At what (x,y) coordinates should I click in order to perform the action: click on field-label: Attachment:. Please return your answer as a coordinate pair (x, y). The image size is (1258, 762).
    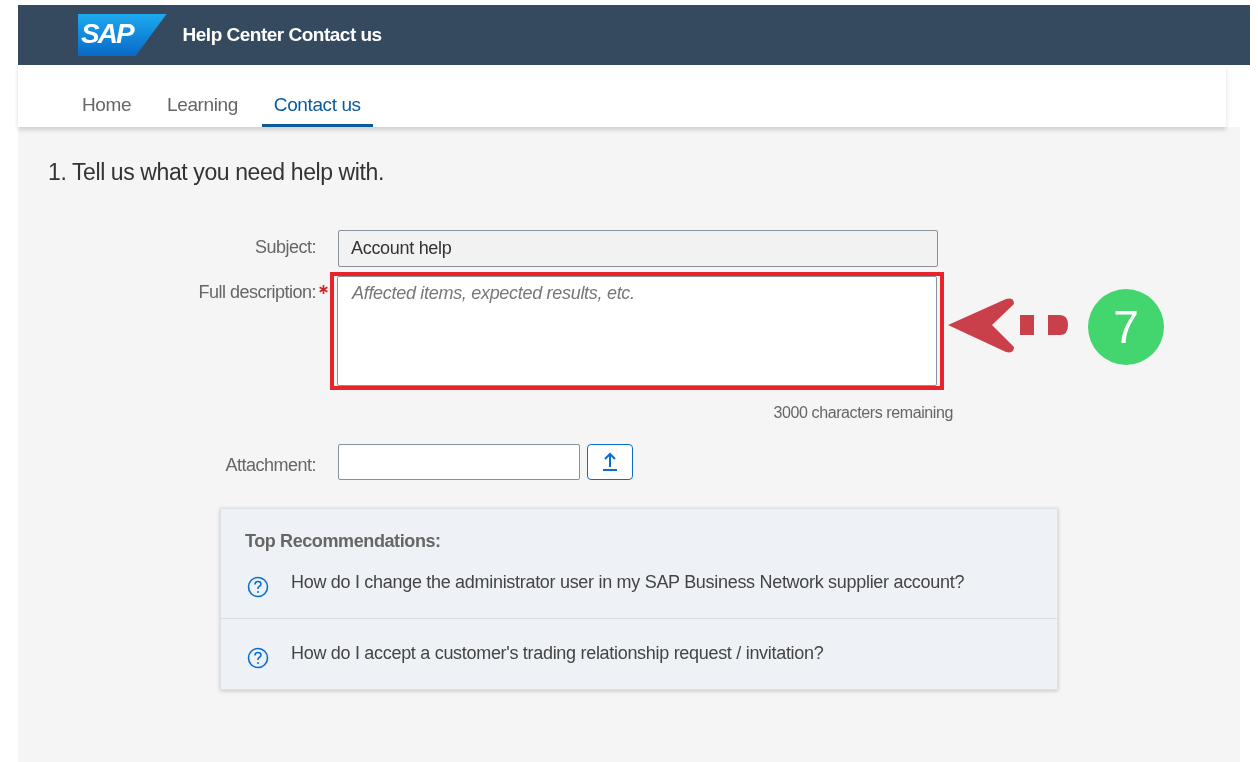
    Looking at the image, I should click on (270, 465).